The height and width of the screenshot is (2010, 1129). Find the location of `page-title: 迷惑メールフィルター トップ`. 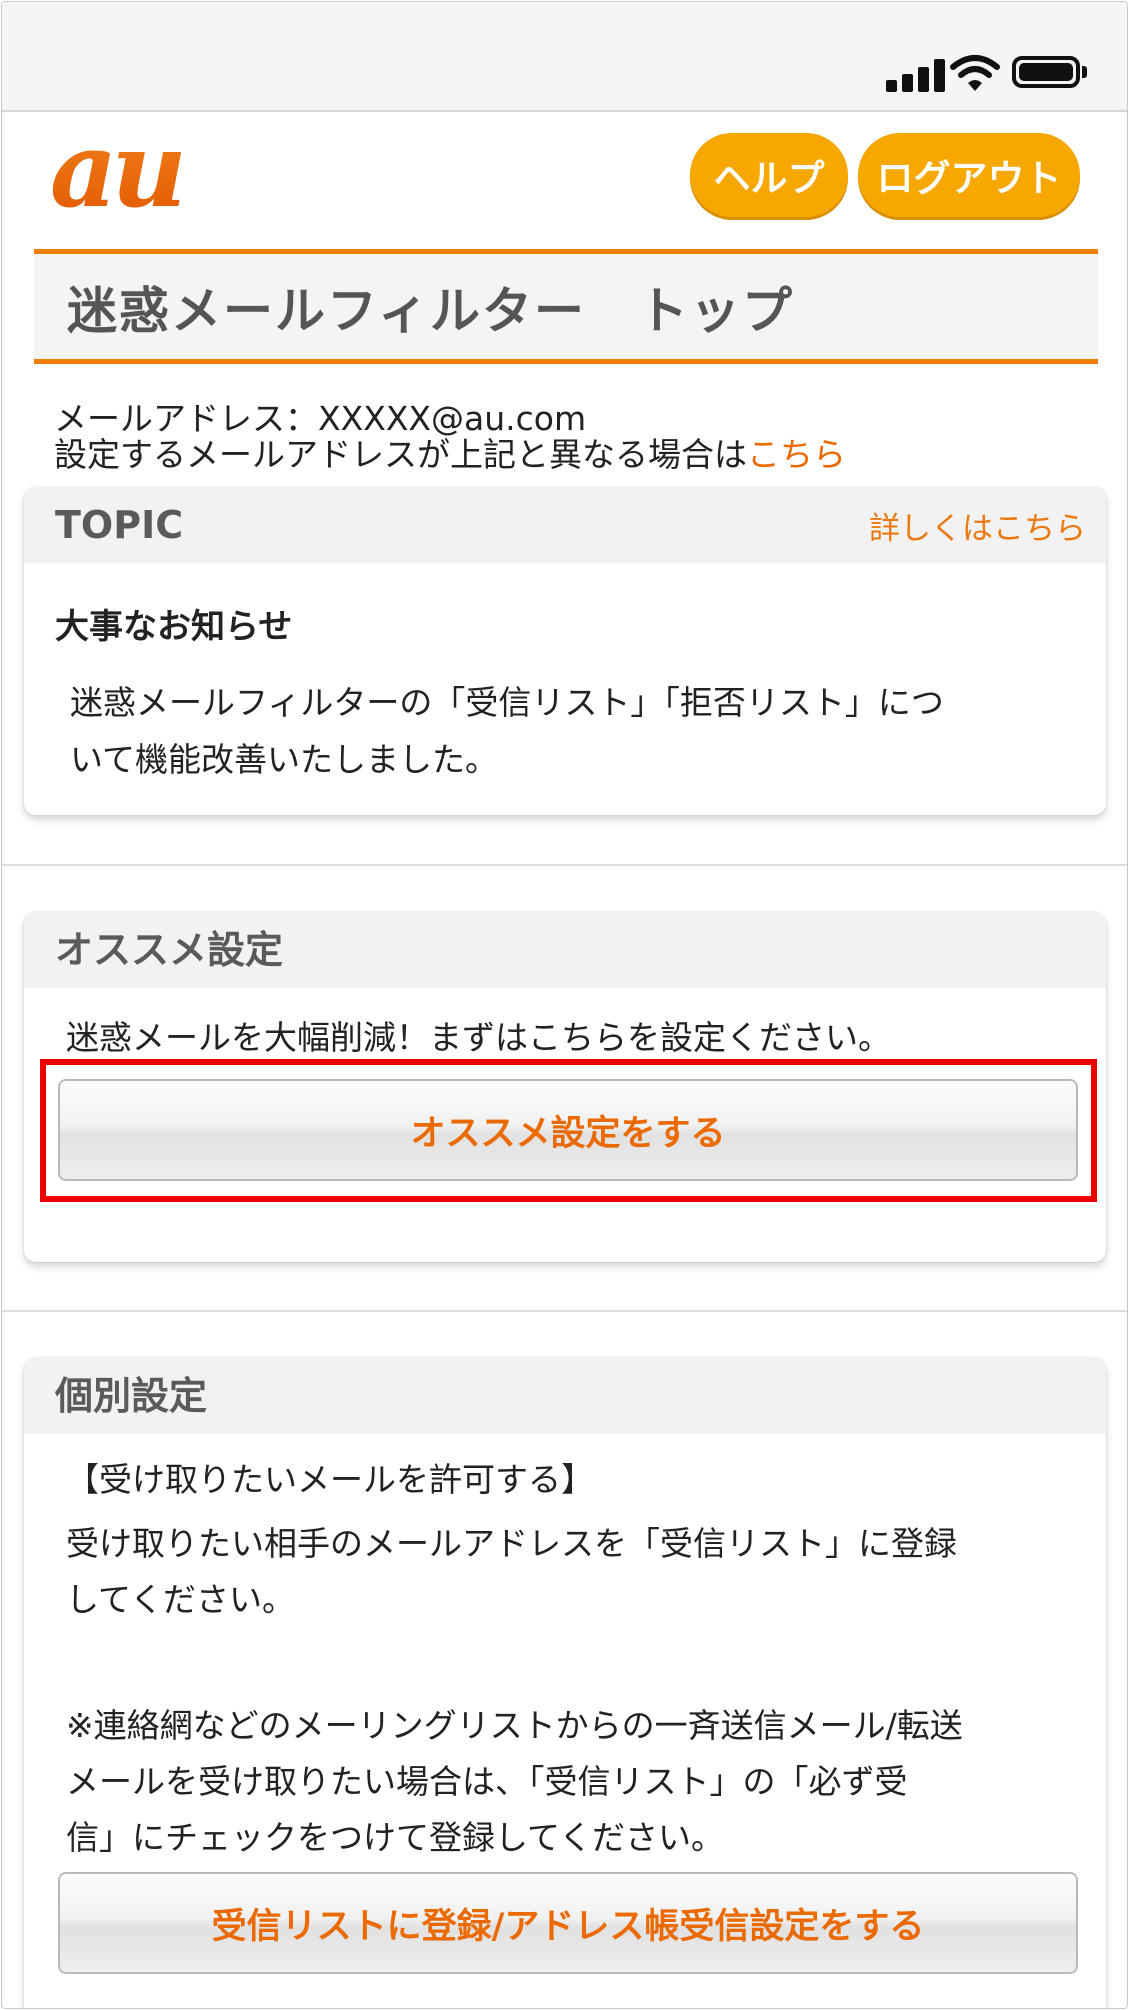

page-title: 迷惑メールフィルター トップ is located at coordinates (430, 310).